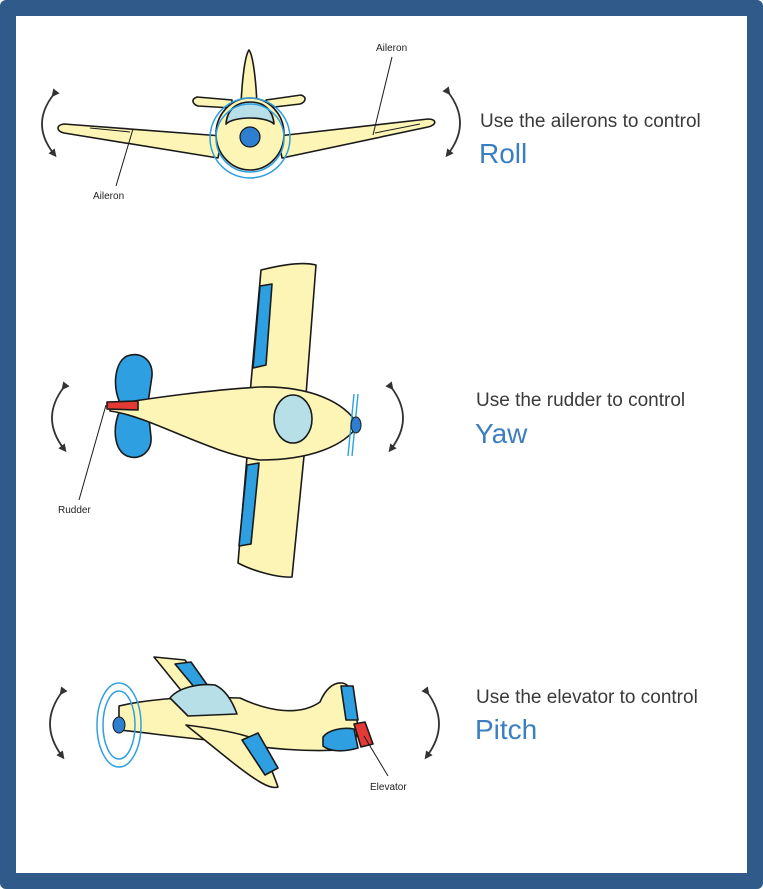 The height and width of the screenshot is (889, 763). What do you see at coordinates (74, 510) in the screenshot?
I see `rudder-label: Rudder` at bounding box center [74, 510].